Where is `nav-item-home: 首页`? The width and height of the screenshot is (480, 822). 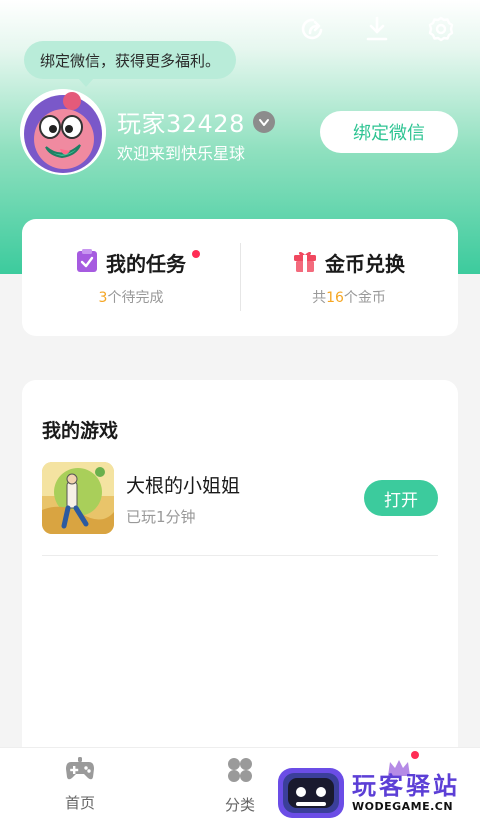 nav-item-home: 首页 is located at coordinates (80, 784).